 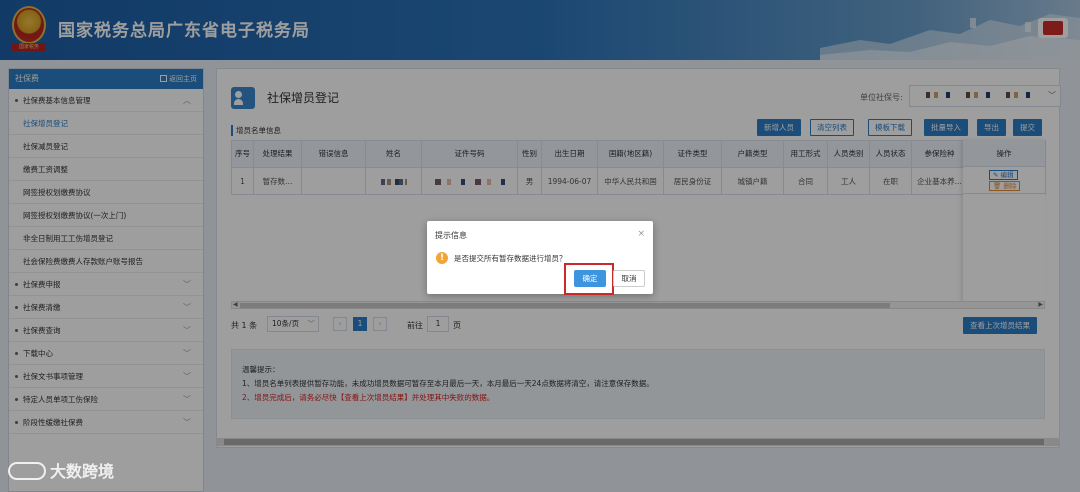 What do you see at coordinates (641, 234) in the screenshot?
I see `close-icon: ×` at bounding box center [641, 234].